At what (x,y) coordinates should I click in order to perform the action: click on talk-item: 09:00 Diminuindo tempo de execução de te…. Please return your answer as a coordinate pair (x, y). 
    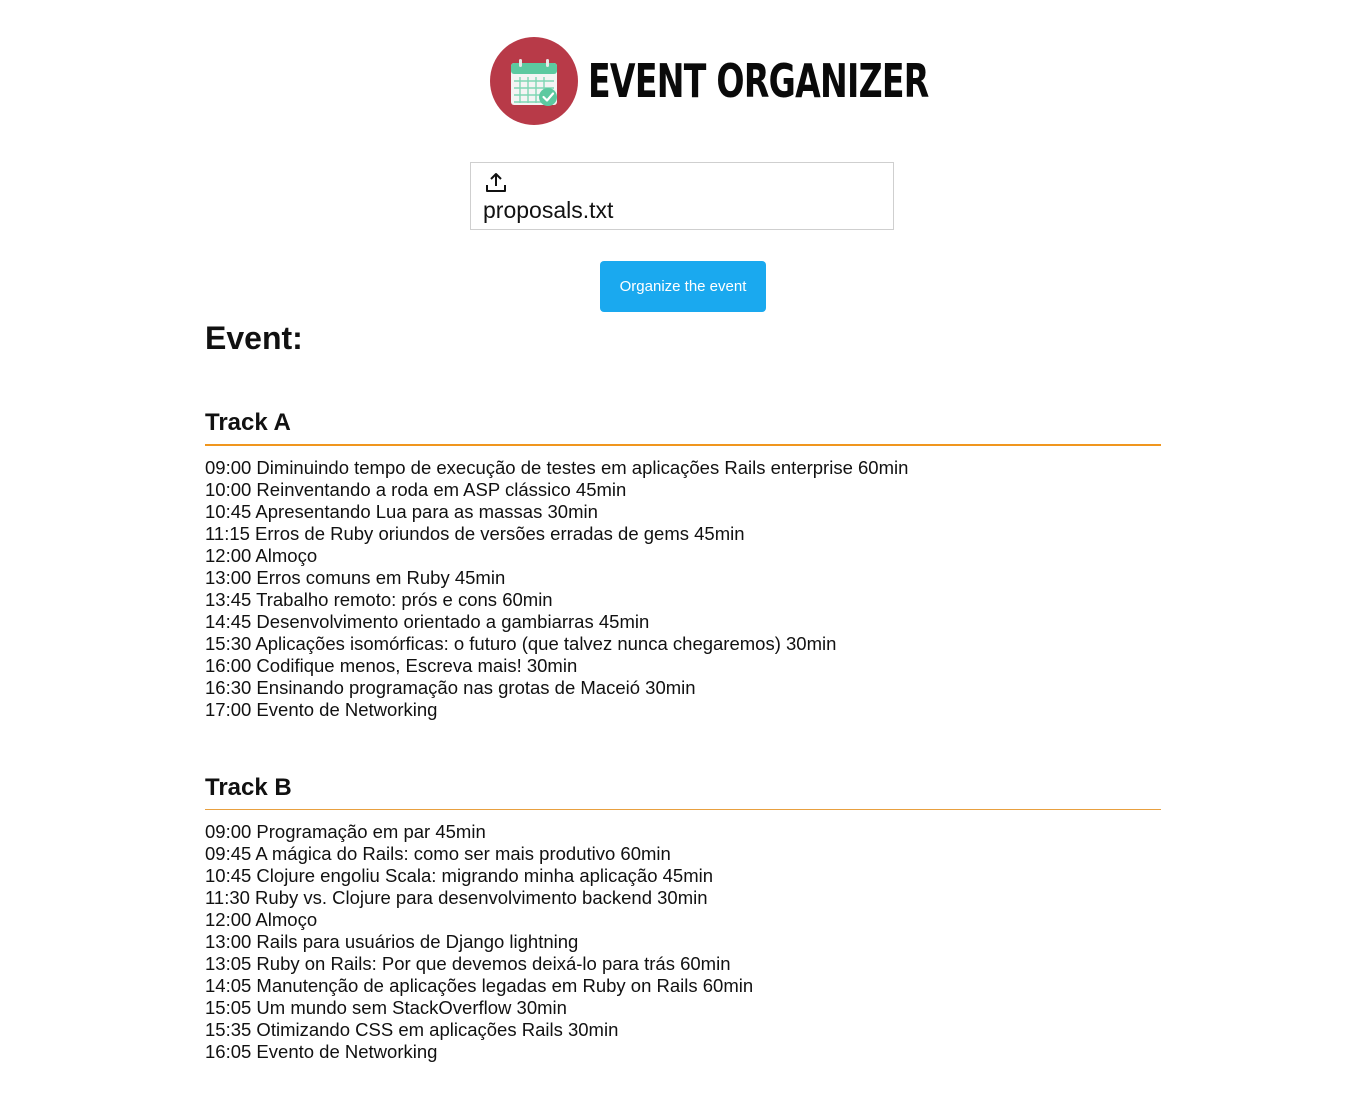
    Looking at the image, I should click on (557, 467).